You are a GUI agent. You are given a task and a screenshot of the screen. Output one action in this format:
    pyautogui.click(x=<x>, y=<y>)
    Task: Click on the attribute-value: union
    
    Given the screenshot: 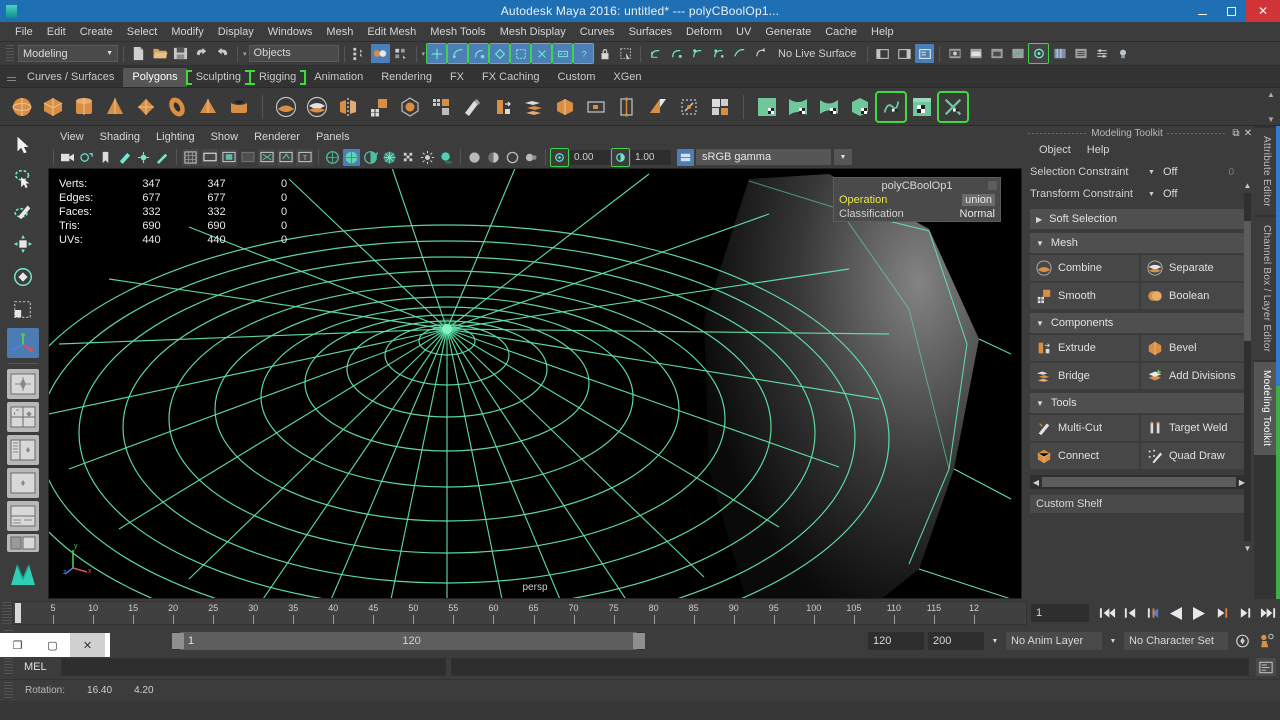 What is the action you would take?
    pyautogui.click(x=978, y=200)
    